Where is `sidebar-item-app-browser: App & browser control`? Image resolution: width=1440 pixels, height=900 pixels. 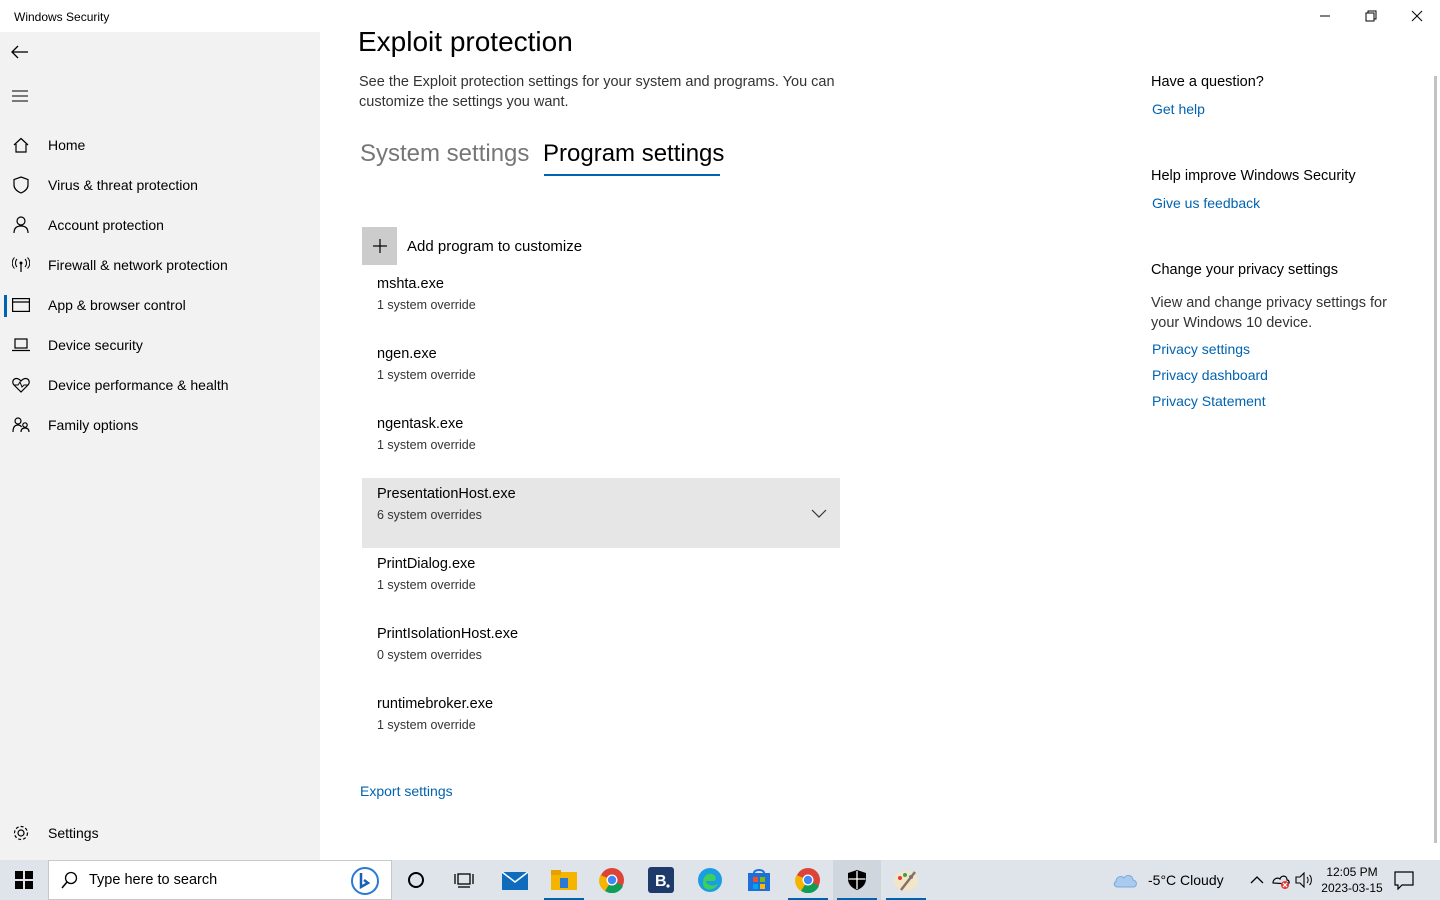
sidebar-item-app-browser: App & browser control is located at coordinates (160, 305).